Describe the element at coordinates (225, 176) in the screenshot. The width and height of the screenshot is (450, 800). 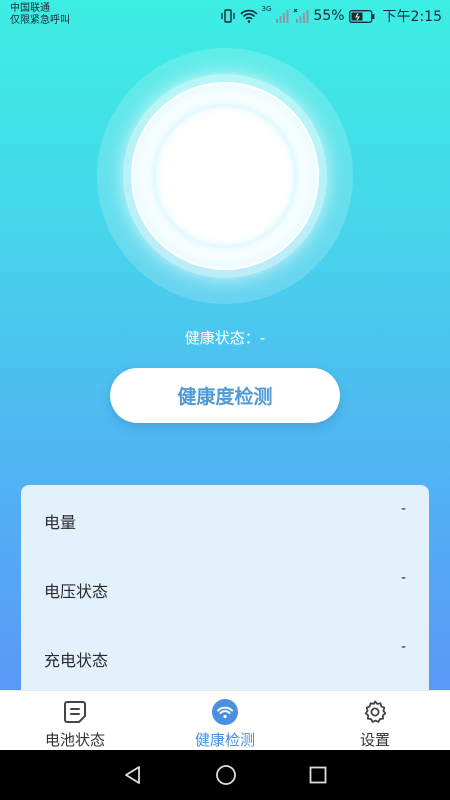
I see `gauge-center` at that location.